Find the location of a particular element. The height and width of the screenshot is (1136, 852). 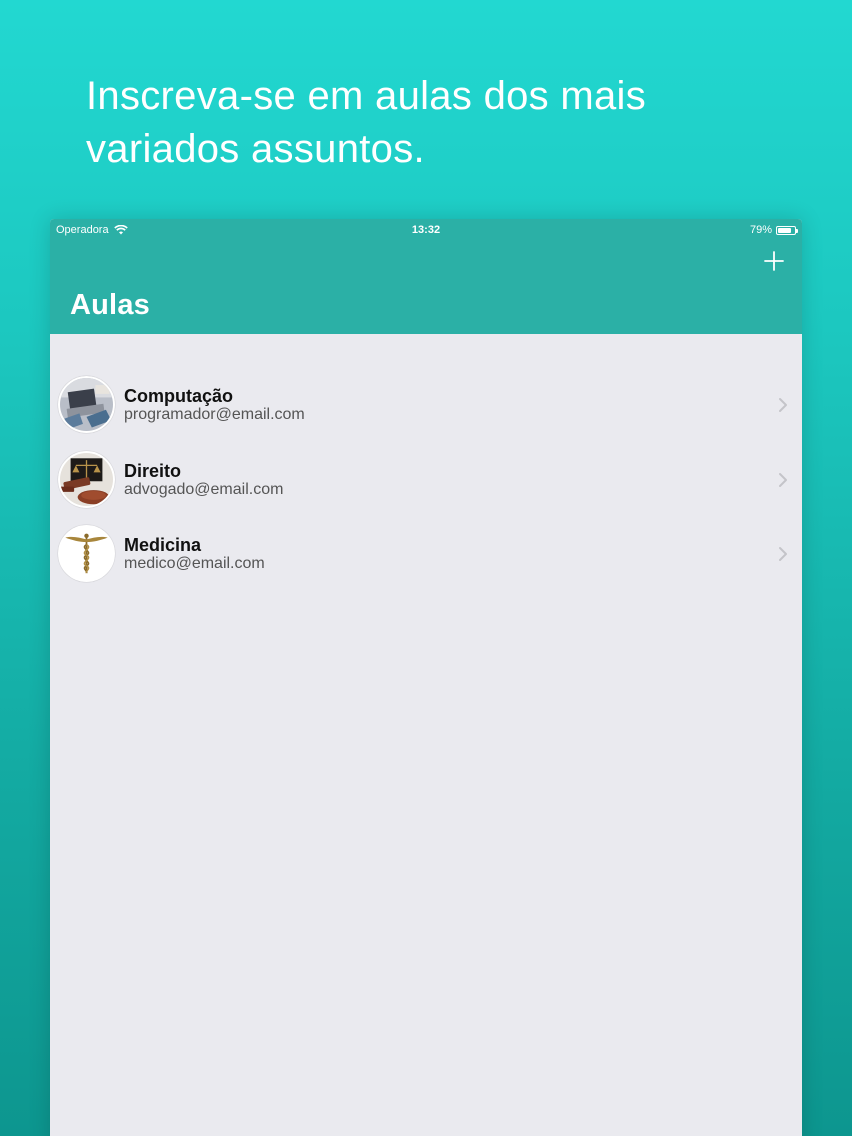

gavel-scales-photo-icon is located at coordinates (86, 479).